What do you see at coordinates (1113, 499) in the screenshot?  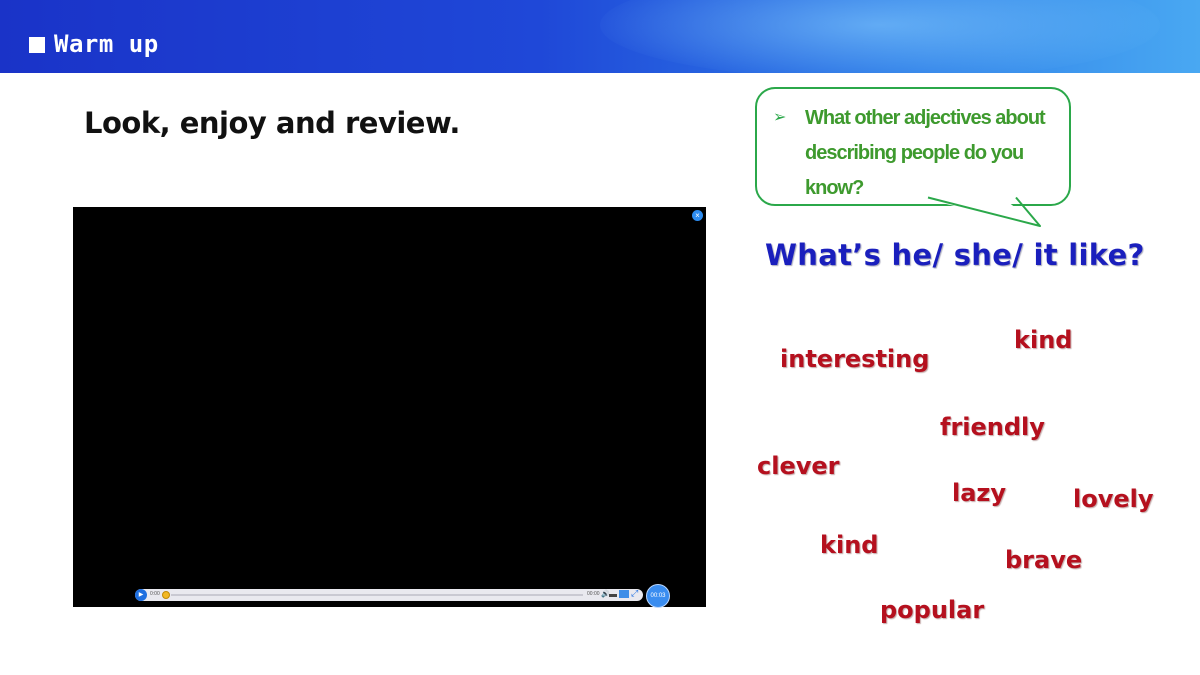 I see `adjective-word: lovely` at bounding box center [1113, 499].